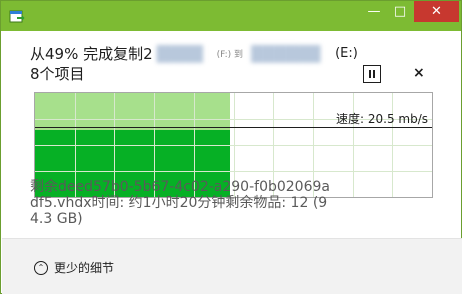 The height and width of the screenshot is (294, 462). What do you see at coordinates (84, 268) in the screenshot?
I see `fewer-details-label: 更少的细节` at bounding box center [84, 268].